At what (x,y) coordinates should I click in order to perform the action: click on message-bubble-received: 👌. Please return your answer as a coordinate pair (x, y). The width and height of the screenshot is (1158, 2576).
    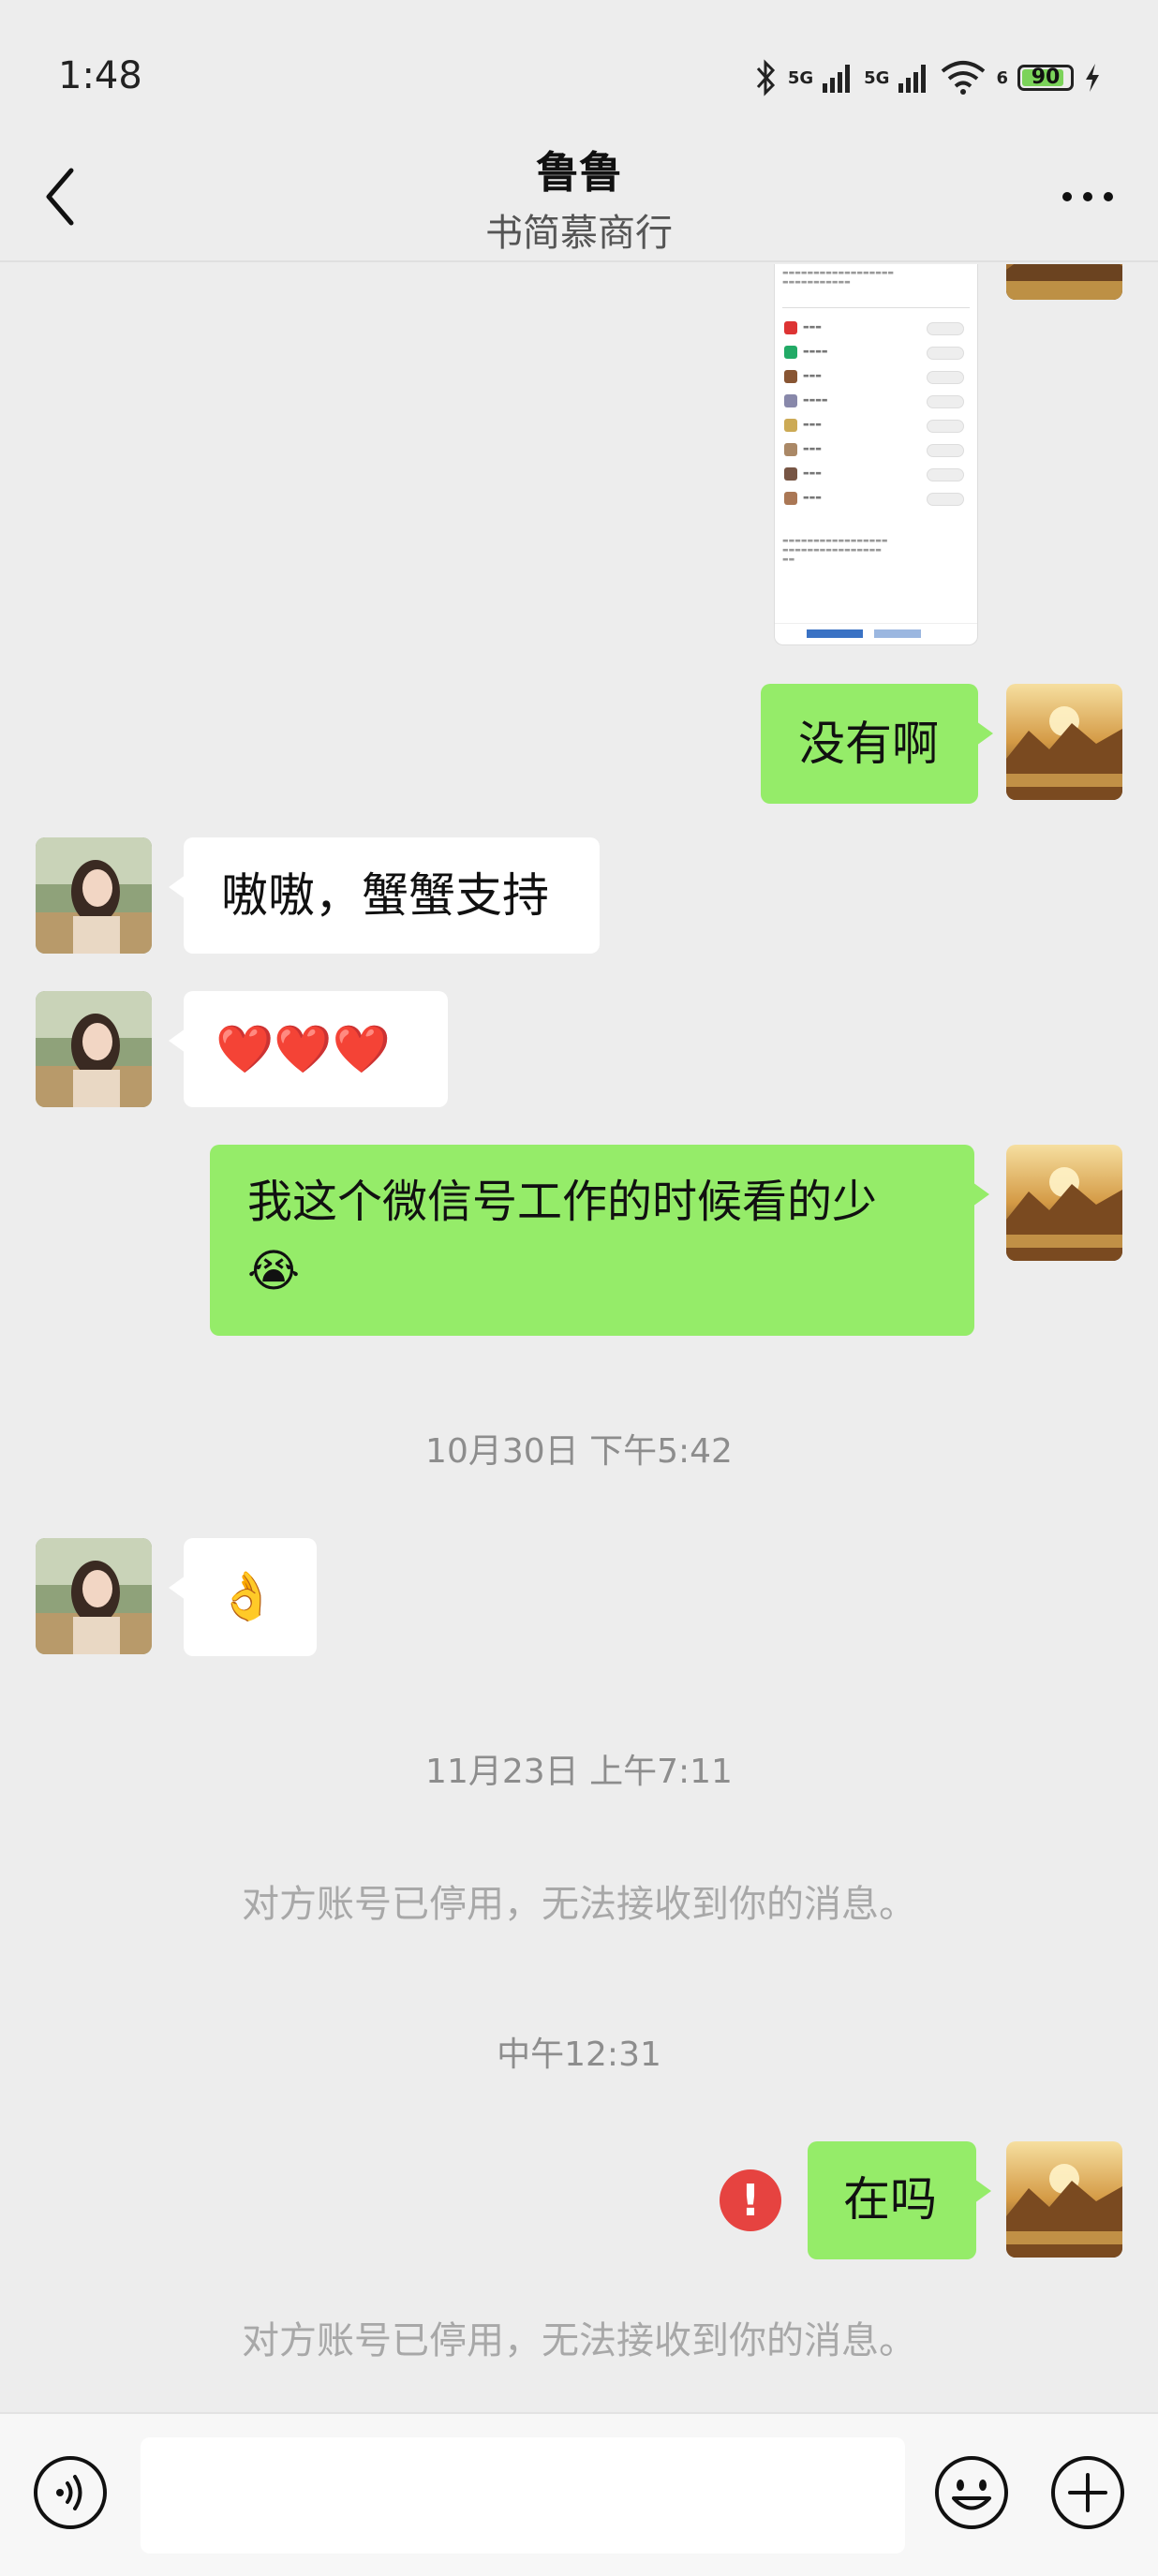
    Looking at the image, I should click on (243, 1597).